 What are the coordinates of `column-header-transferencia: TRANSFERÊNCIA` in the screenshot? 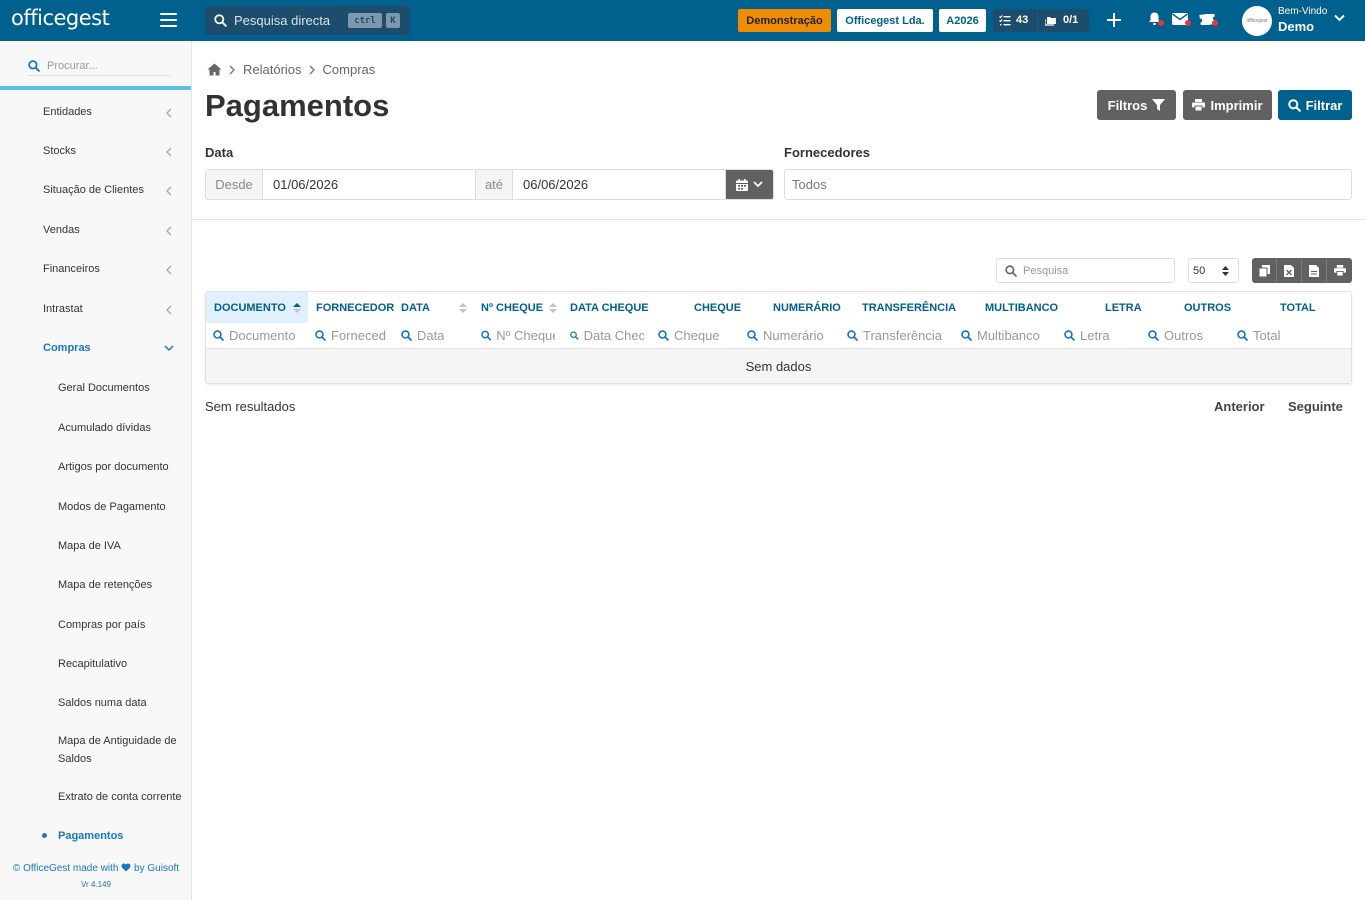 It's located at (912, 307).